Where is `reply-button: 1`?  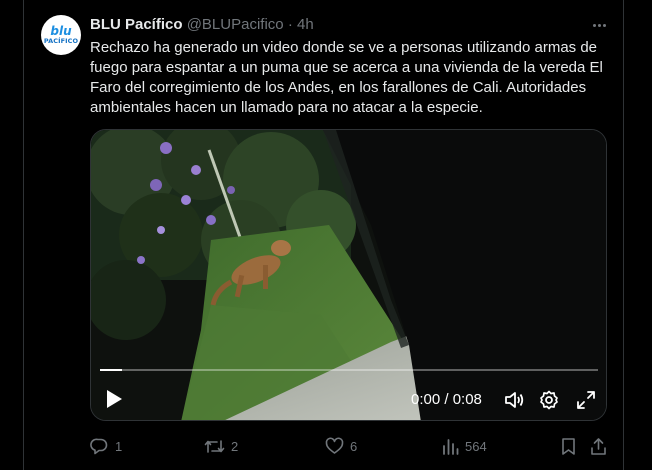 reply-button: 1 is located at coordinates (106, 446).